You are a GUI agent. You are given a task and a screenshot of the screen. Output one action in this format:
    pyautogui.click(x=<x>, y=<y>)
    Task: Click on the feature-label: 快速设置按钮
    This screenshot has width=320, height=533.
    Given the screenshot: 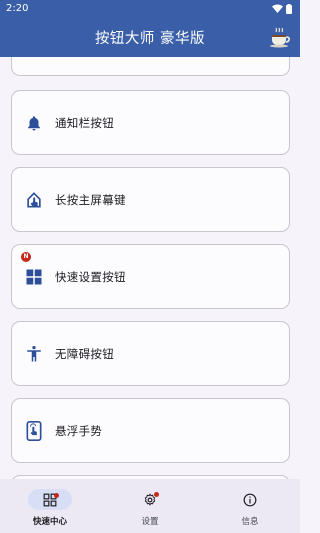 What is the action you would take?
    pyautogui.click(x=90, y=276)
    